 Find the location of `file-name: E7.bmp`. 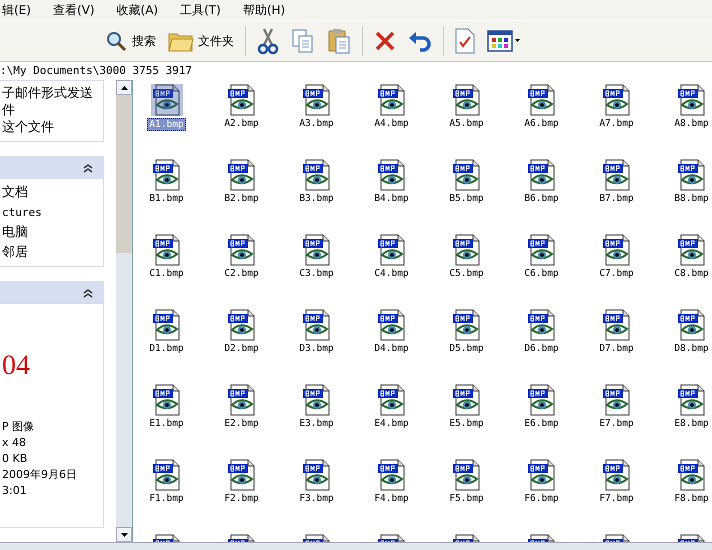

file-name: E7.bmp is located at coordinates (616, 423).